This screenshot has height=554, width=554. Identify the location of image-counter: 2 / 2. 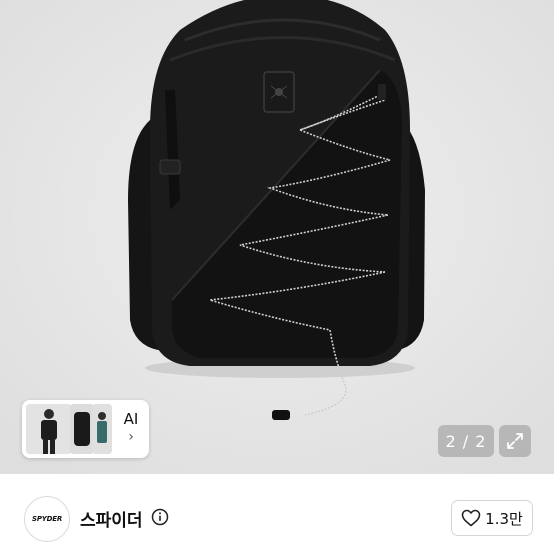
(466, 441).